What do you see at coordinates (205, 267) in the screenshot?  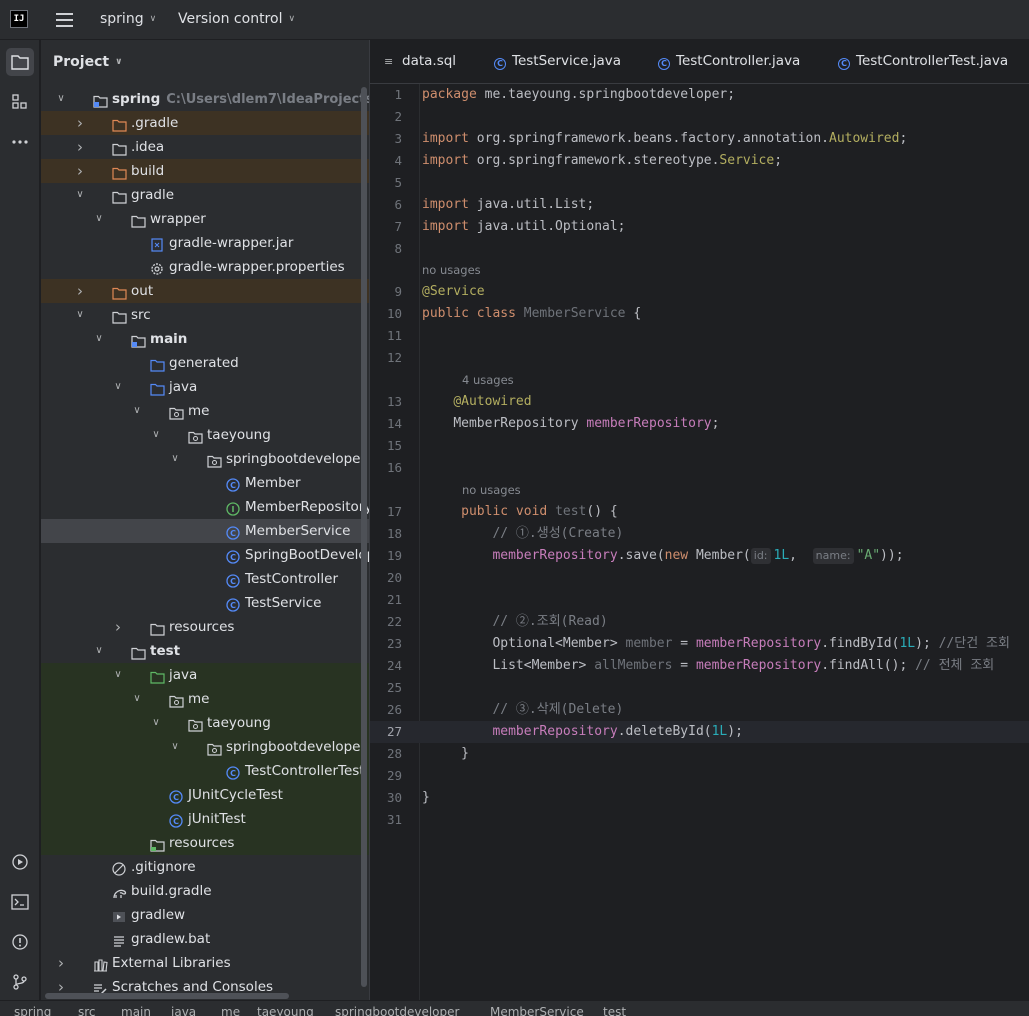 I see `tree-item: gradle-wrapper.properties` at bounding box center [205, 267].